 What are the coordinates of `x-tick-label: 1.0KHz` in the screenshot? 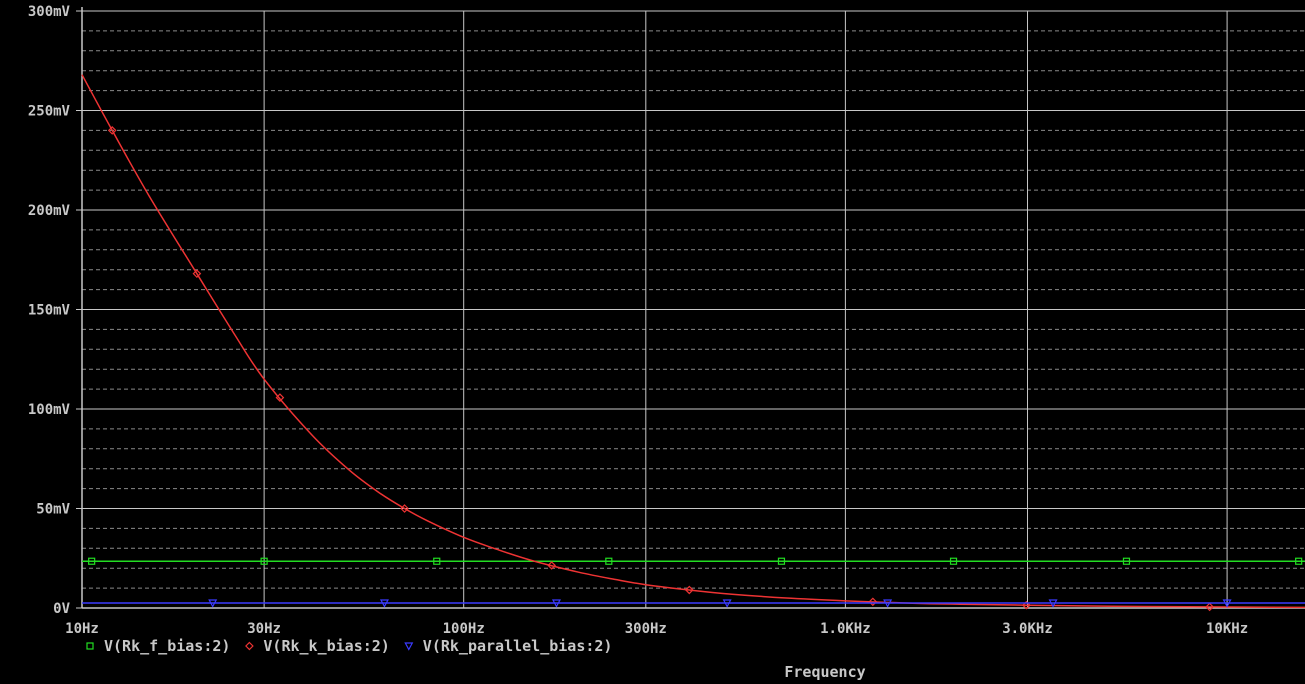 It's located at (845, 629).